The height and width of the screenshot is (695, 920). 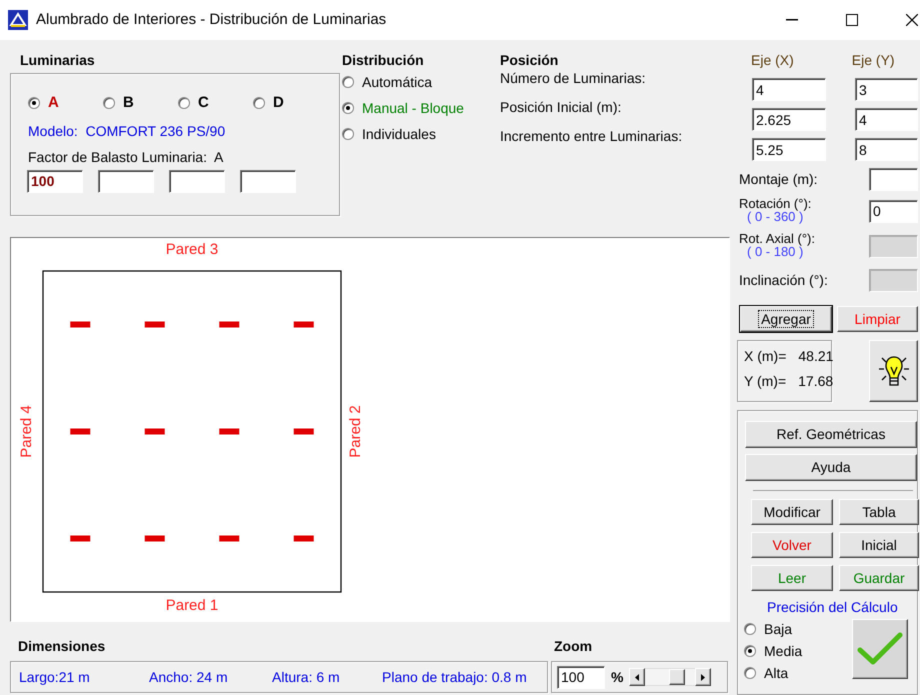 I want to click on radio-label: D, so click(x=278, y=103).